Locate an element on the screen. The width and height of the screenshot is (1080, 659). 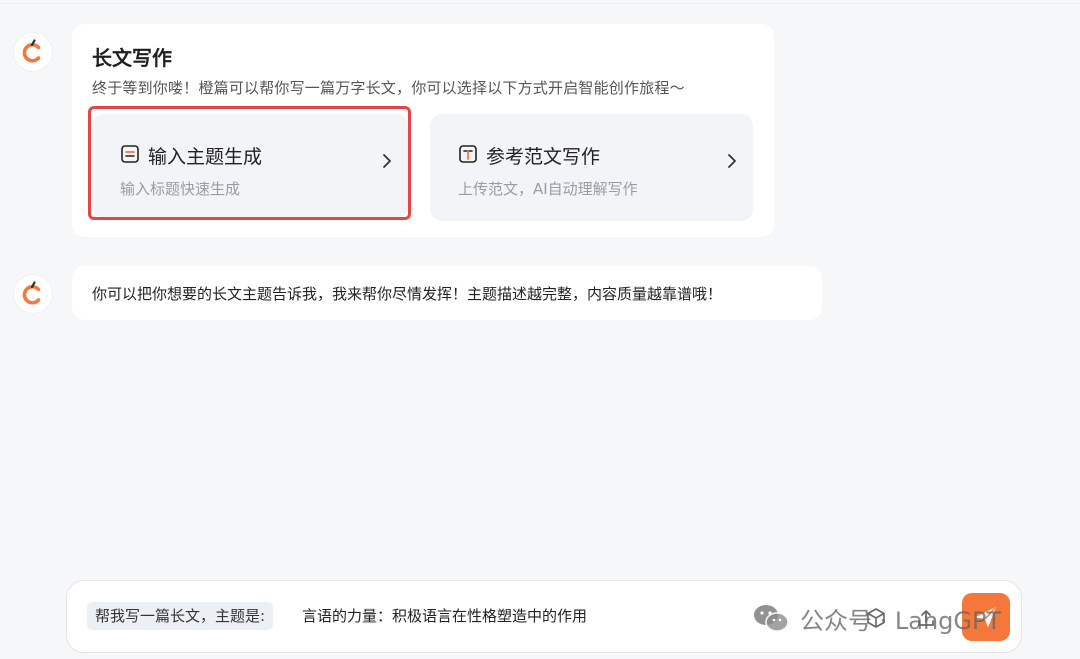
option-title: 参考范文写作 is located at coordinates (543, 157).